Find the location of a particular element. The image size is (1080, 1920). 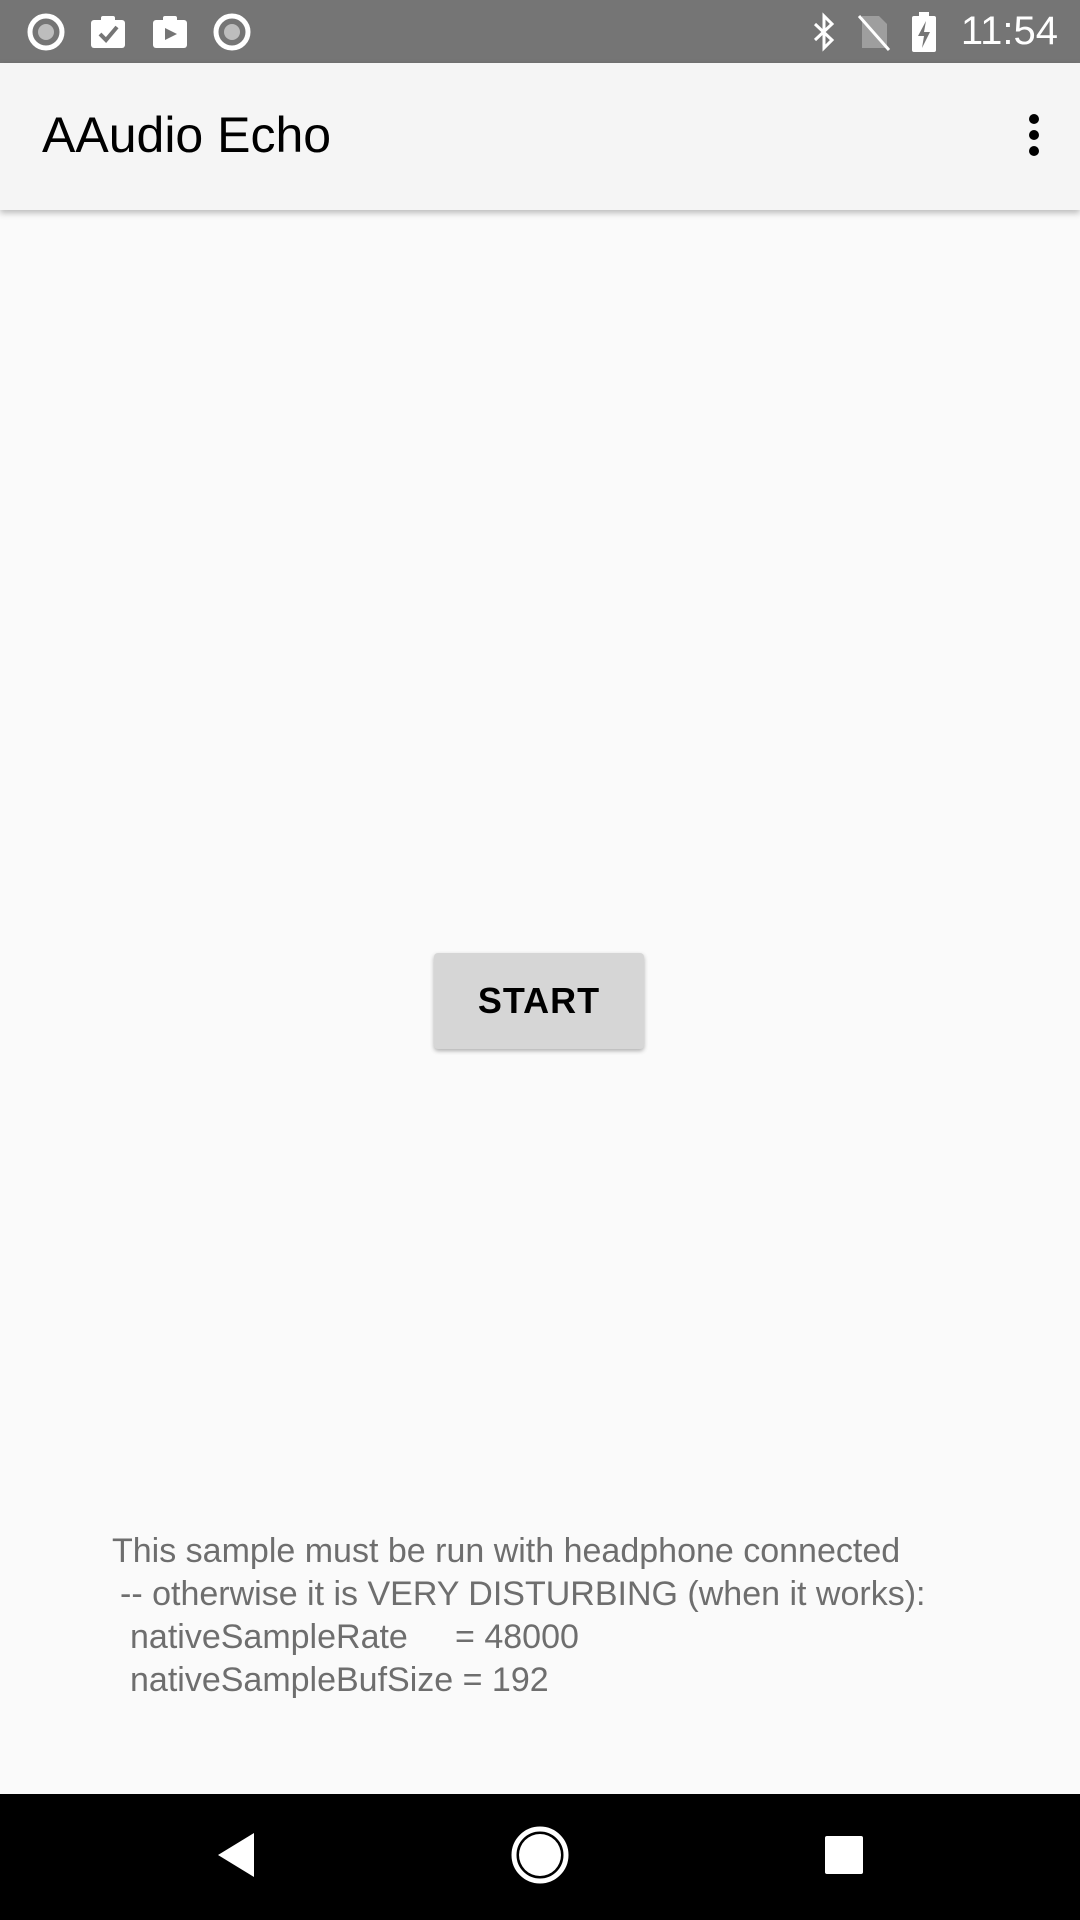

recents-button is located at coordinates (844, 1857).